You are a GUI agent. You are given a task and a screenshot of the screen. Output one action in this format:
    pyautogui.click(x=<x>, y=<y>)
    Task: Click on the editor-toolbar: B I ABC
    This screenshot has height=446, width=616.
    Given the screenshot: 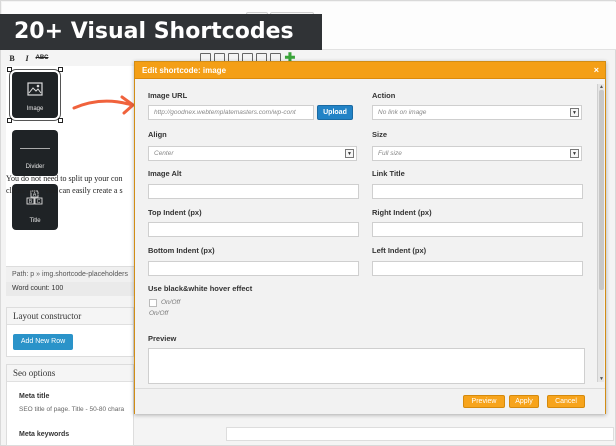 What is the action you would take?
    pyautogui.click(x=71, y=58)
    